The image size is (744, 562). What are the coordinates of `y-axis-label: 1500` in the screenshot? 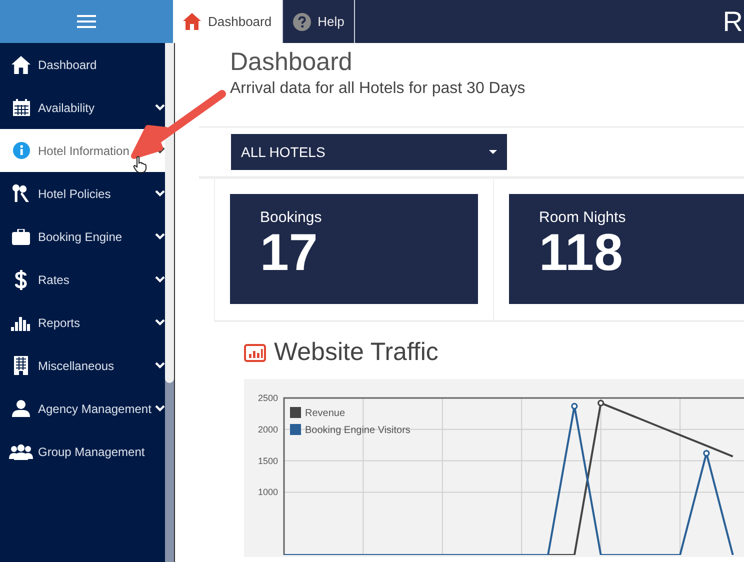 It's located at (268, 461).